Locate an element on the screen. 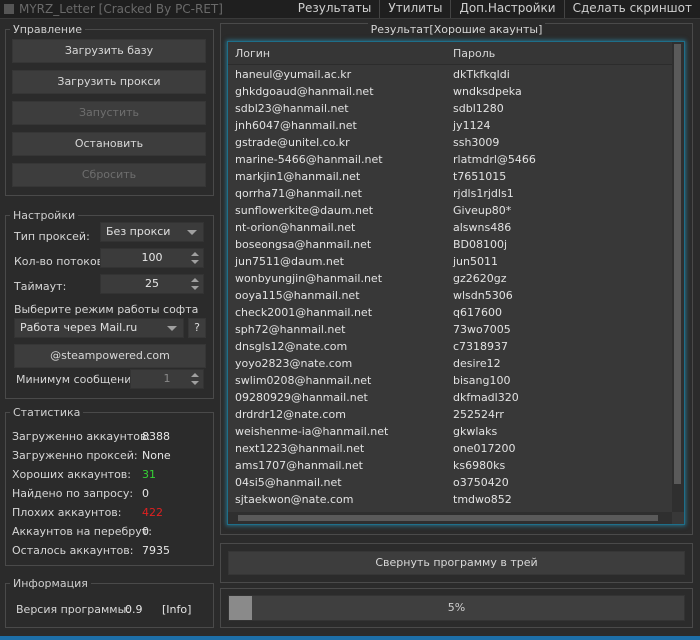 This screenshot has height=640, width=700. menu-extra-settings: Доп.Настройки is located at coordinates (506, 9).